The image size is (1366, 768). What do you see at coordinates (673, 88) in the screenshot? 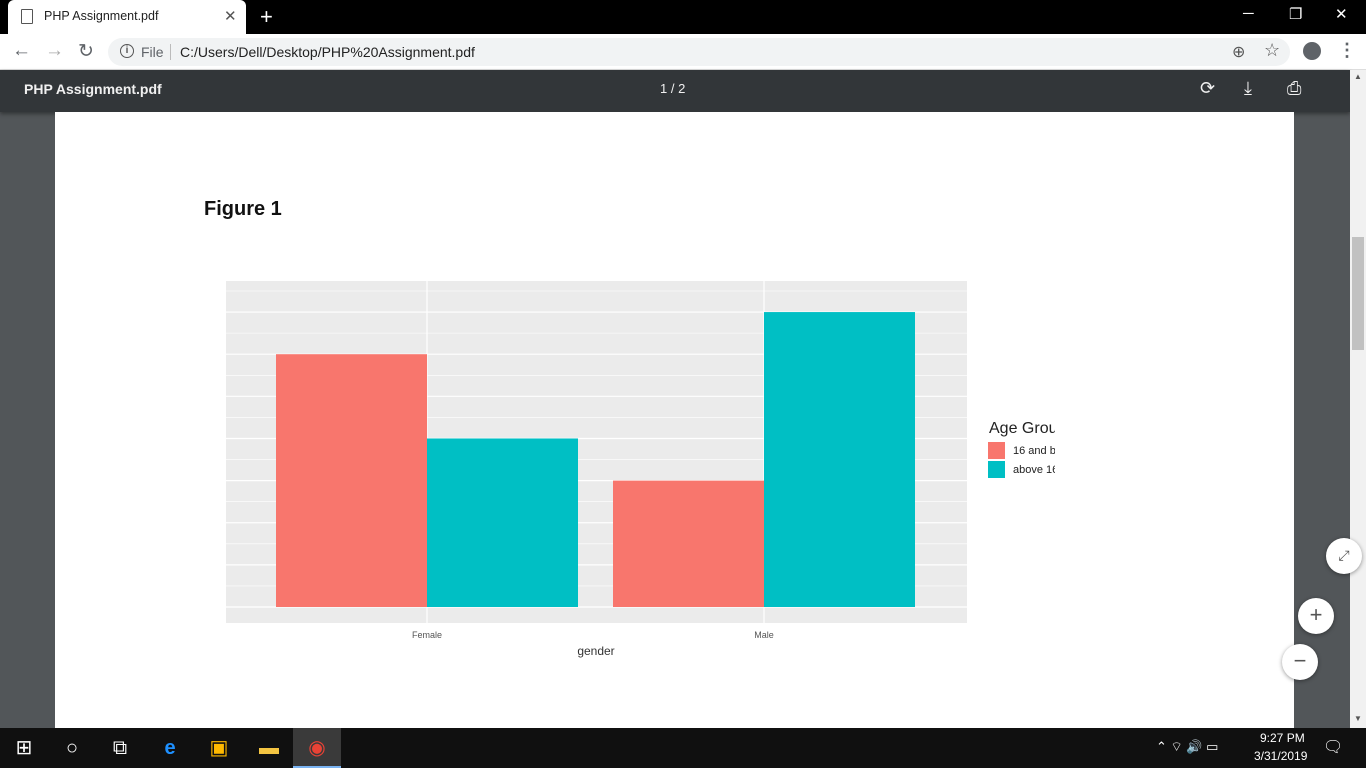
I see `page-indicator: 1 / 2` at bounding box center [673, 88].